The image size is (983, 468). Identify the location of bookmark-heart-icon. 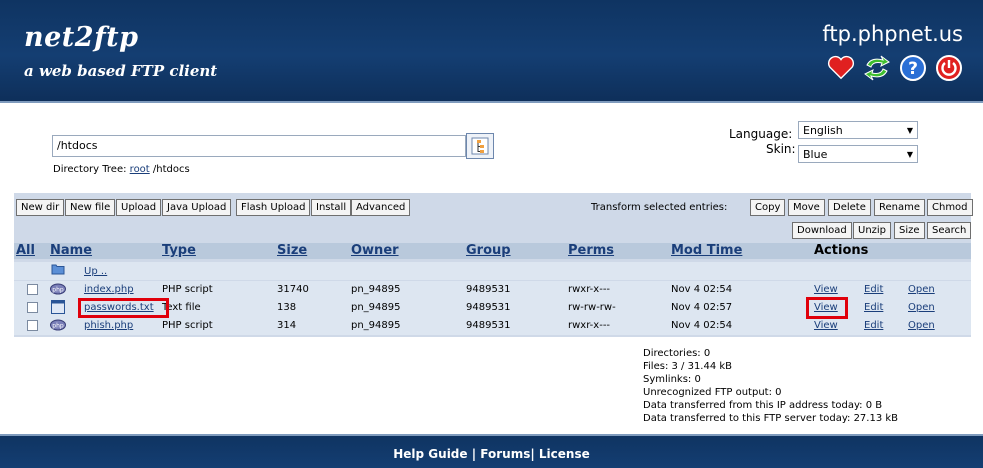
(841, 68).